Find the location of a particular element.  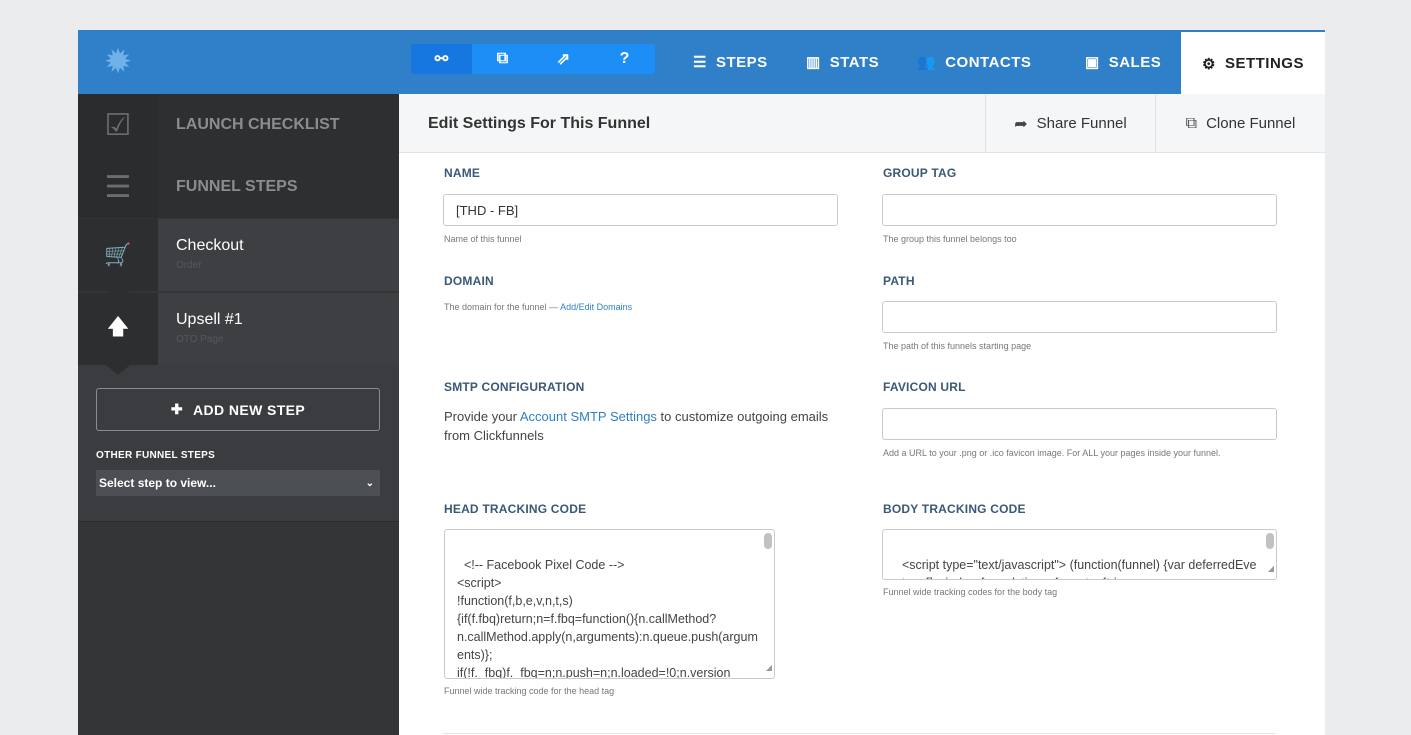

tab-stats: ▥ STATS is located at coordinates (842, 62).